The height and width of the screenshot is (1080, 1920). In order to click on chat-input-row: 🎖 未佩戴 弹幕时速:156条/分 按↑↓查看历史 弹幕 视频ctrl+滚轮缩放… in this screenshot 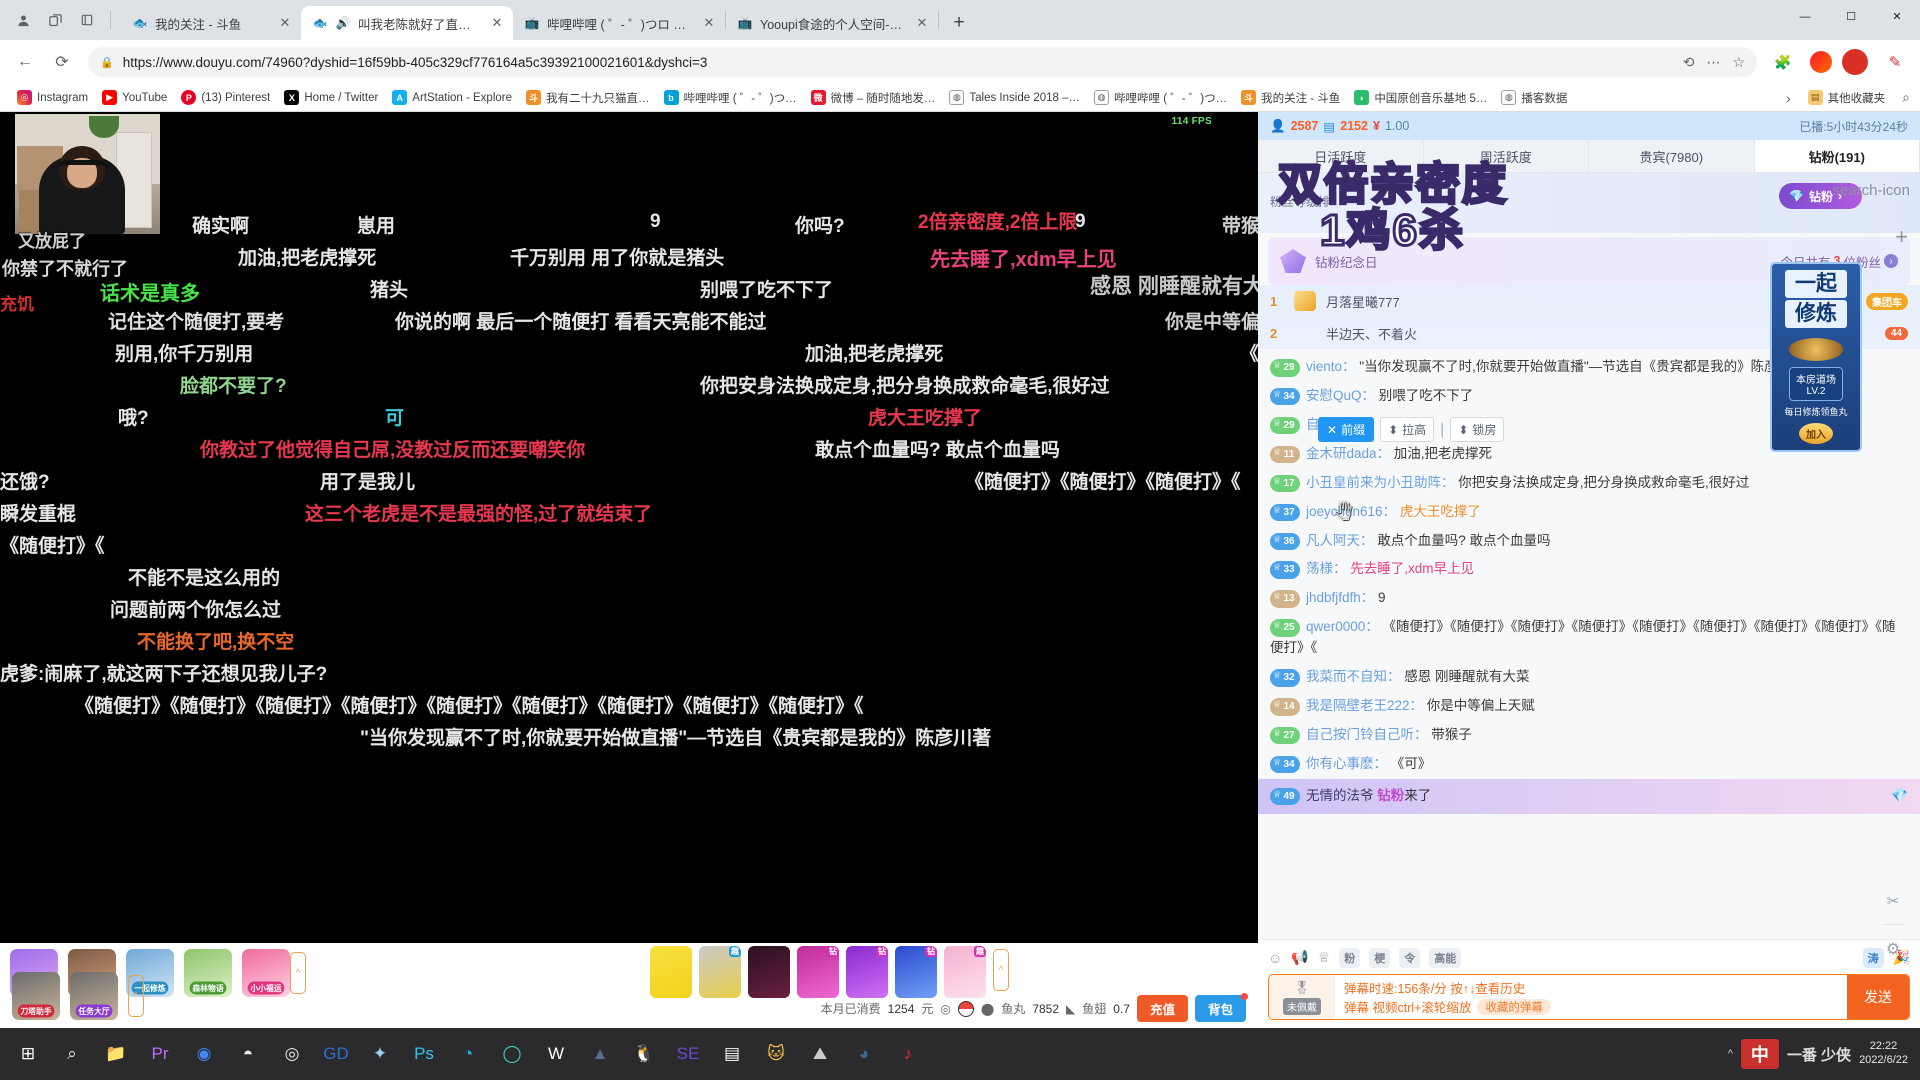, I will do `click(1589, 997)`.